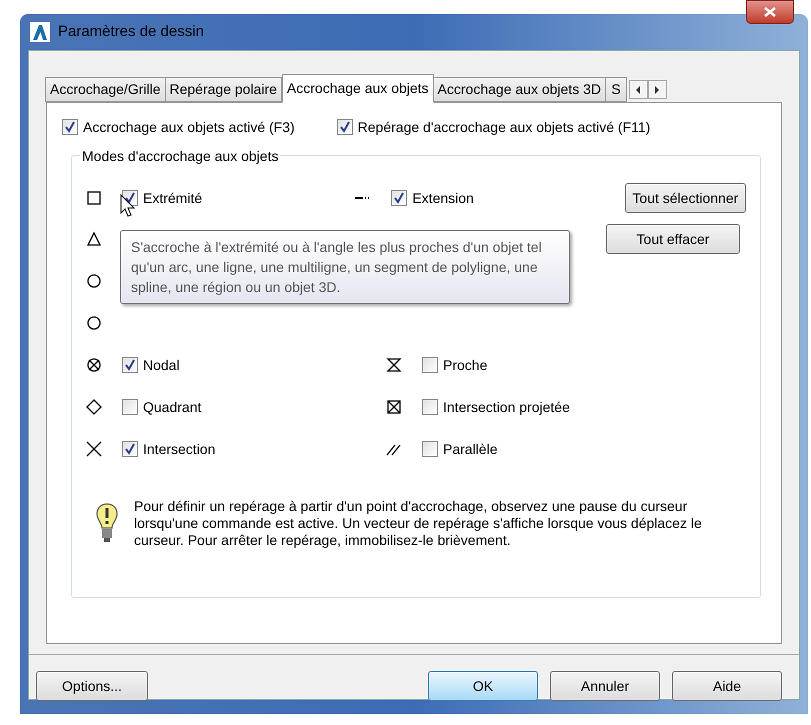 The width and height of the screenshot is (811, 725). Describe the element at coordinates (418, 523) in the screenshot. I see `info-text: Pour définir un repérage à partir d'un point d'accrochage, observez une pause du curseur lorsqu'une commande est active. Un vecteur de repérage s'affiche lorsque vous déplacez le curseur. Pour arrêter le repérage, immobilisez-le brièvement.` at that location.